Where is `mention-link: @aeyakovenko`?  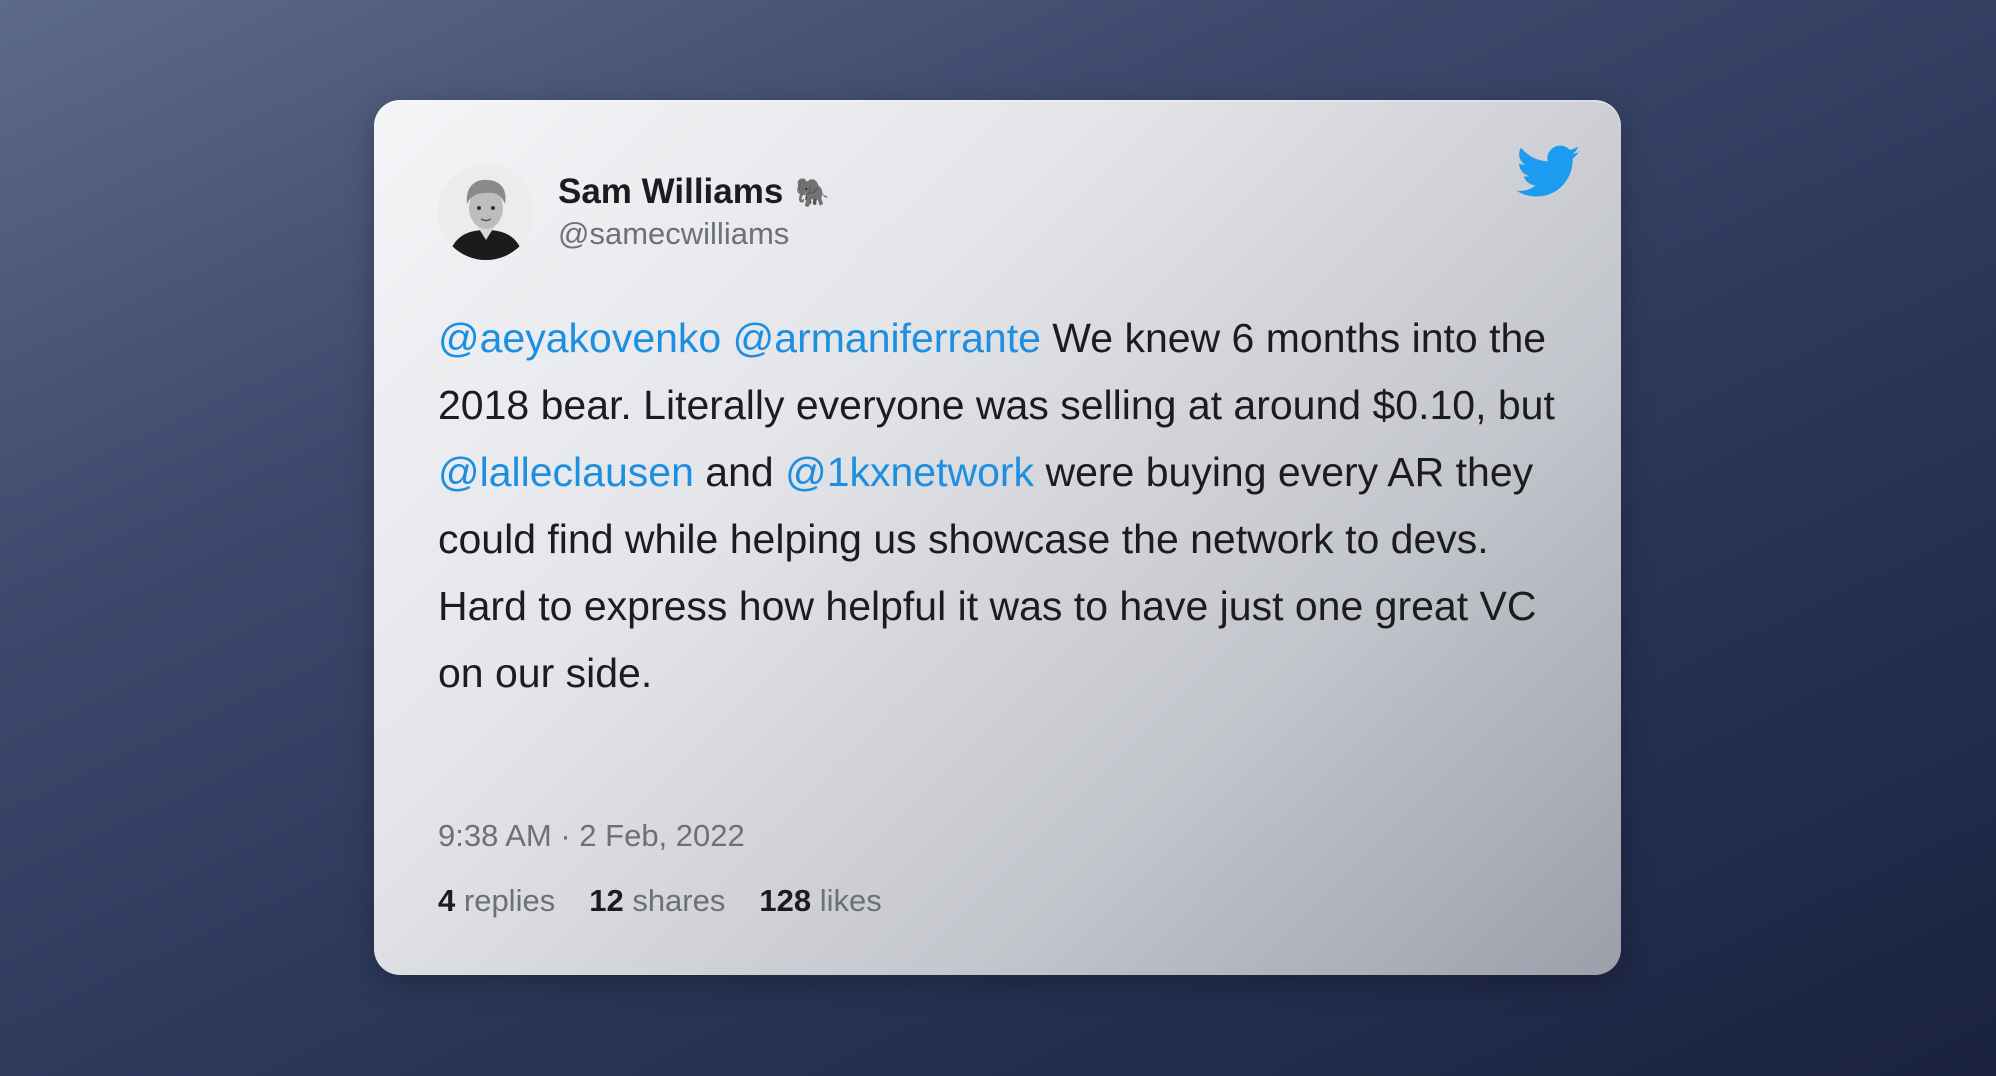
mention-link: @aeyakovenko is located at coordinates (579, 338).